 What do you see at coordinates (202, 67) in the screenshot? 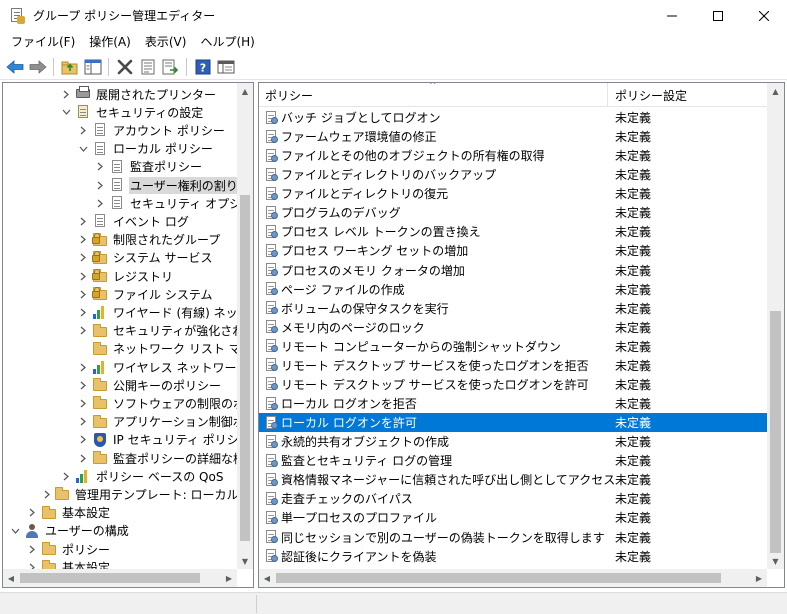
I see `help-button: ?` at bounding box center [202, 67].